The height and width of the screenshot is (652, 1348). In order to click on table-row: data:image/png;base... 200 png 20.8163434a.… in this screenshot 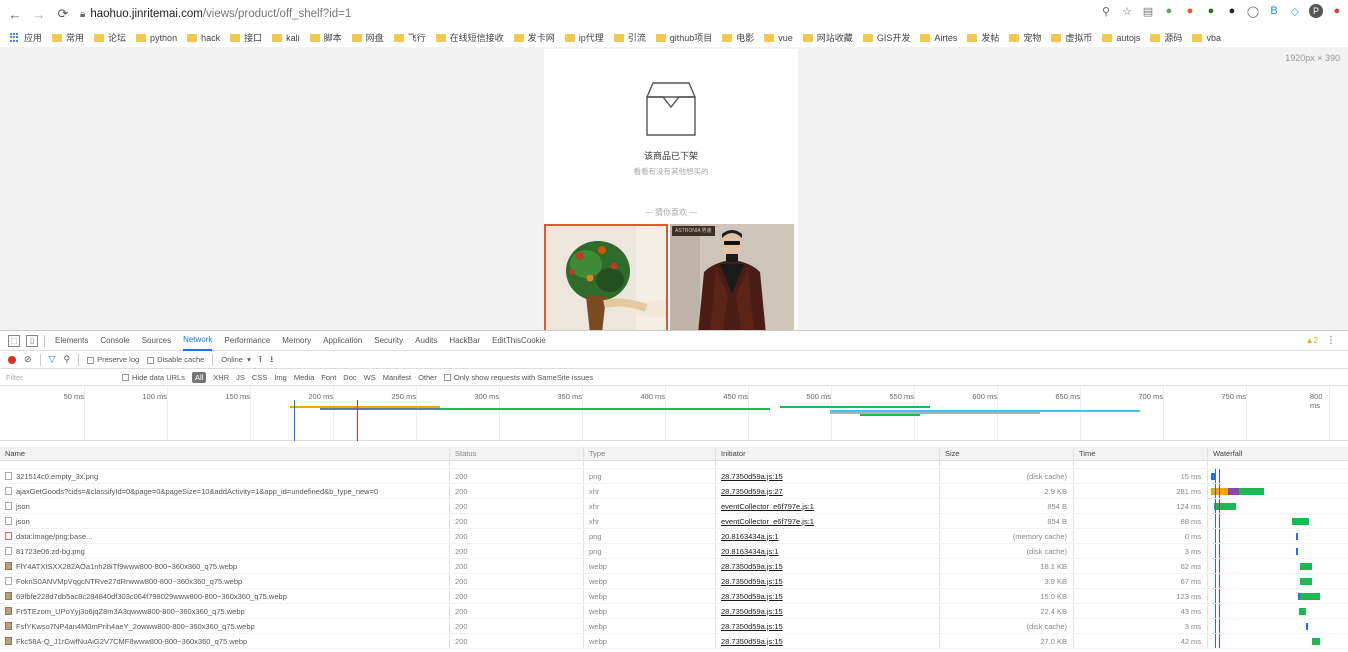, I will do `click(674, 536)`.